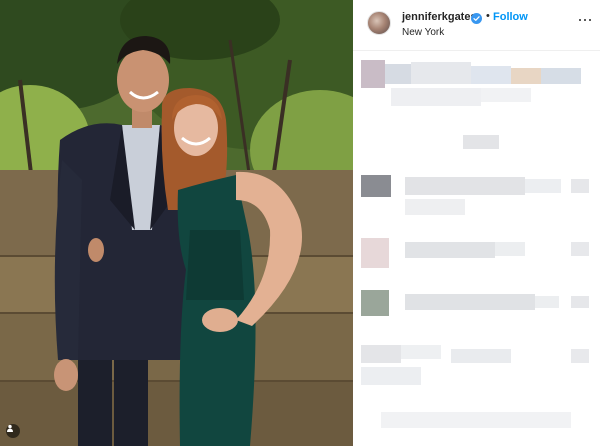 The height and width of the screenshot is (446, 600). Describe the element at coordinates (476, 25) in the screenshot. I see `post-header: jenniferkgates • Follow New York` at that location.